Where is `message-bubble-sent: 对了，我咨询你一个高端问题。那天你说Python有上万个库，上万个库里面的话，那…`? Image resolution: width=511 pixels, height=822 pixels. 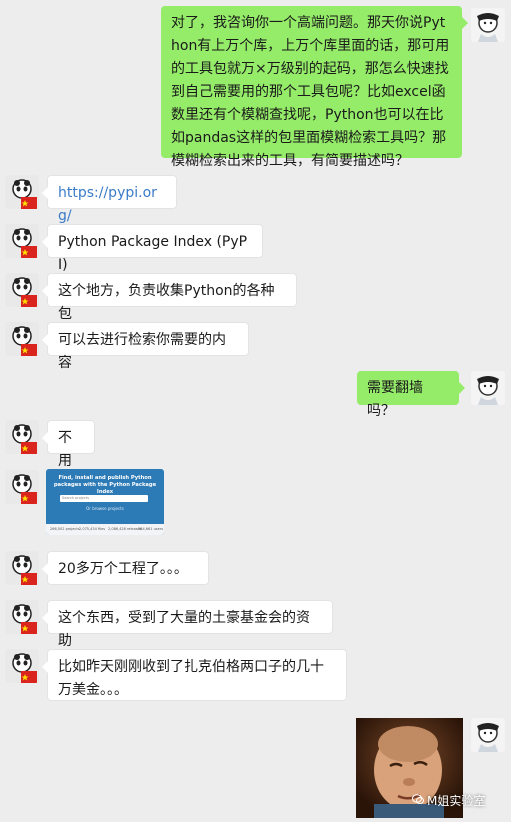 message-bubble-sent: 对了，我咨询你一个高端问题。那天你说Python有上万个库，上万个库里面的话，那… is located at coordinates (314, 87).